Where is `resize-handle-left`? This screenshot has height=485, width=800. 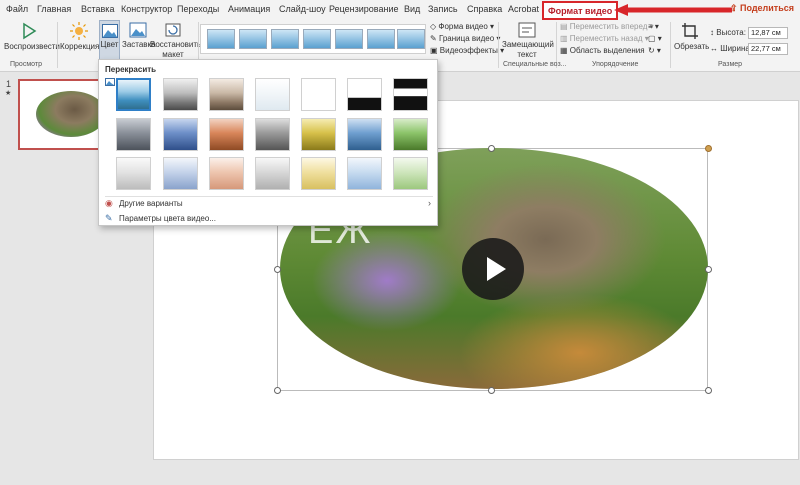 resize-handle-left is located at coordinates (277, 269).